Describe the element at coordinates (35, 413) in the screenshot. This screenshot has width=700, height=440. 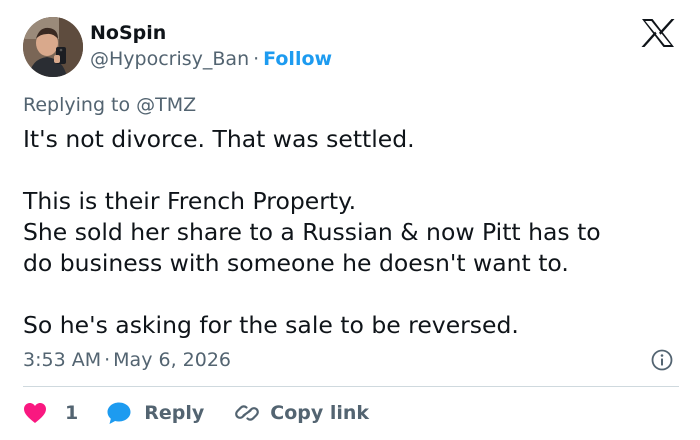
I see `heart-icon` at that location.